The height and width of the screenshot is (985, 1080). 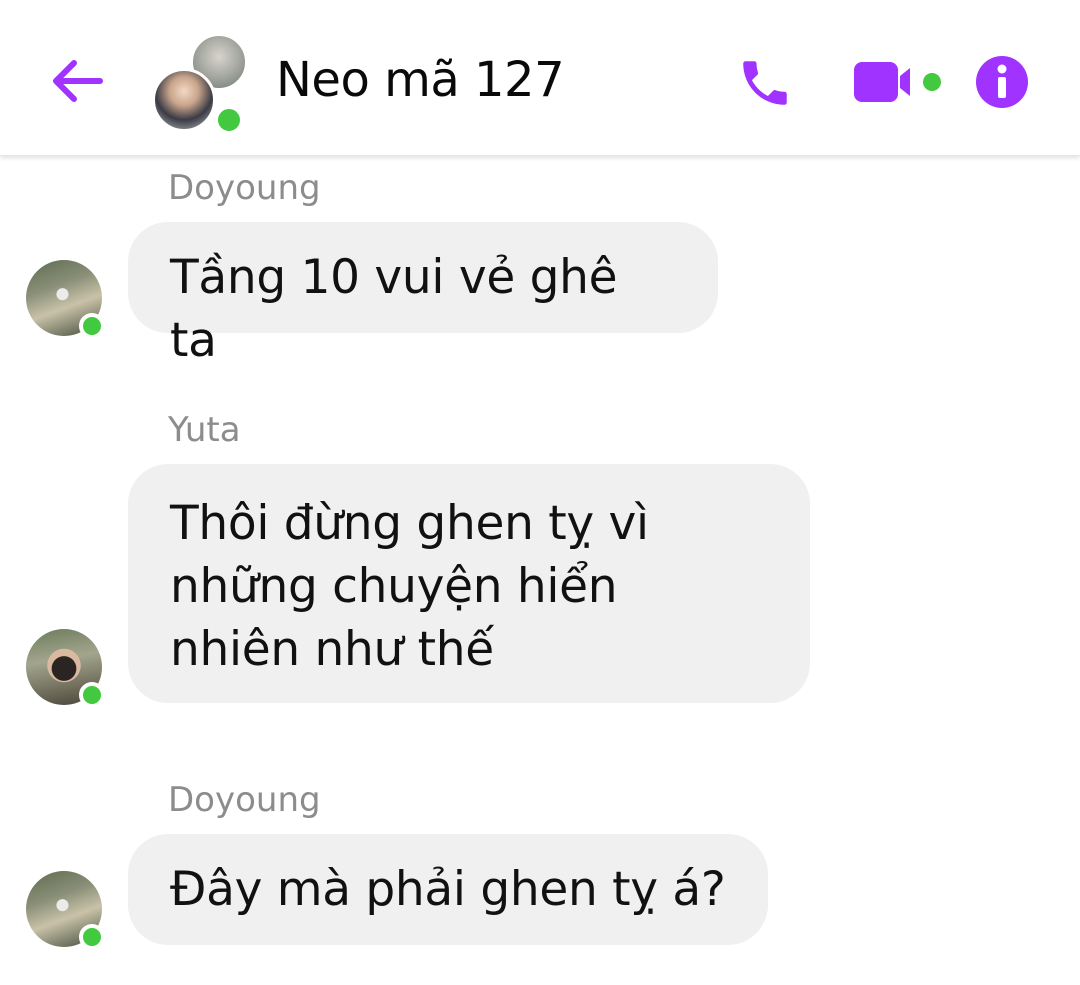 I want to click on member-avatar-photo, so click(x=184, y=100).